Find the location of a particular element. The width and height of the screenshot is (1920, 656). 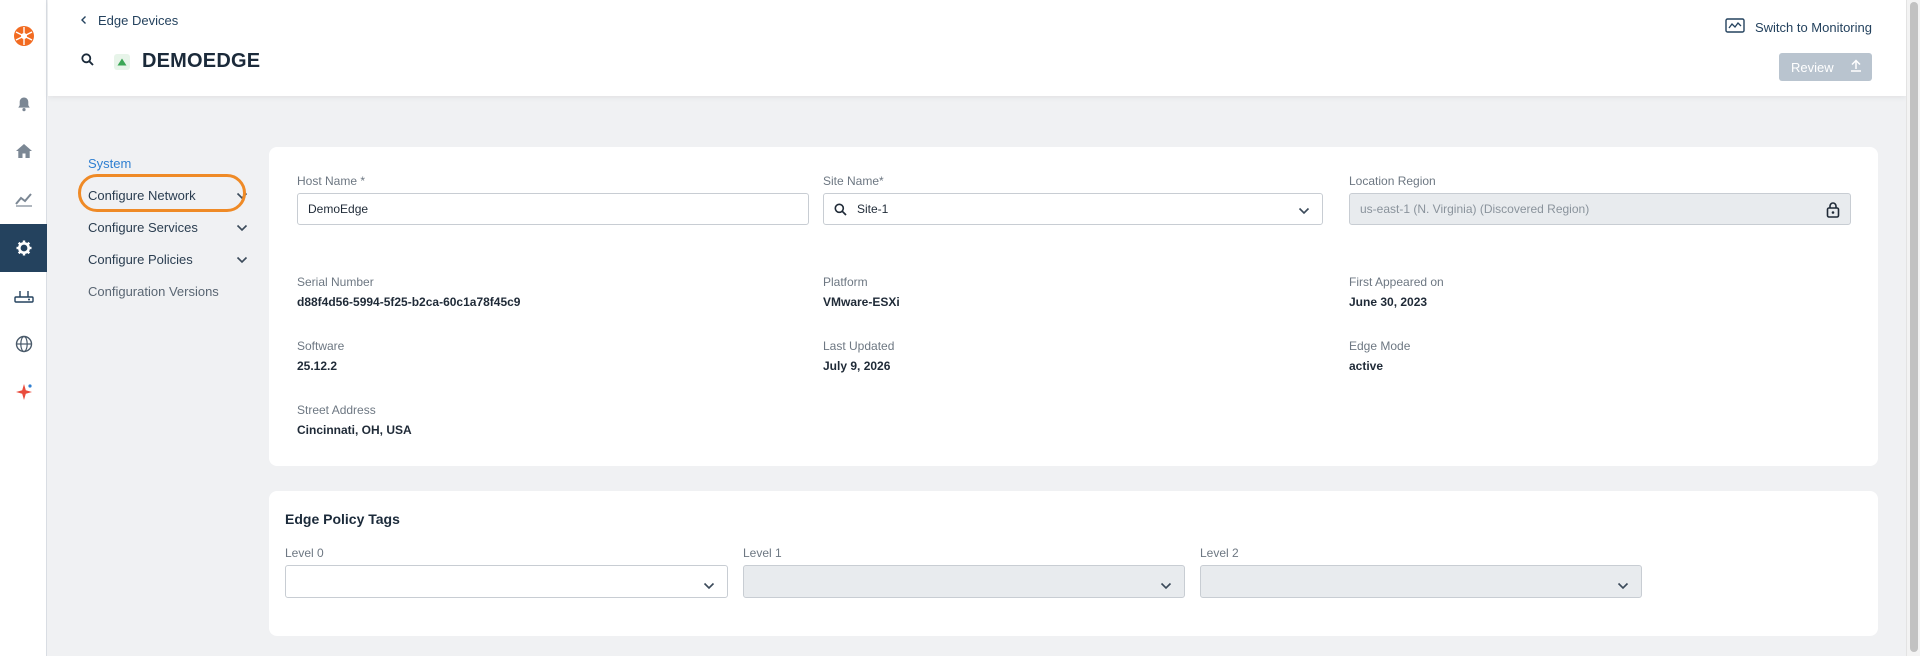

page-scrollbar is located at coordinates (1913, 328).